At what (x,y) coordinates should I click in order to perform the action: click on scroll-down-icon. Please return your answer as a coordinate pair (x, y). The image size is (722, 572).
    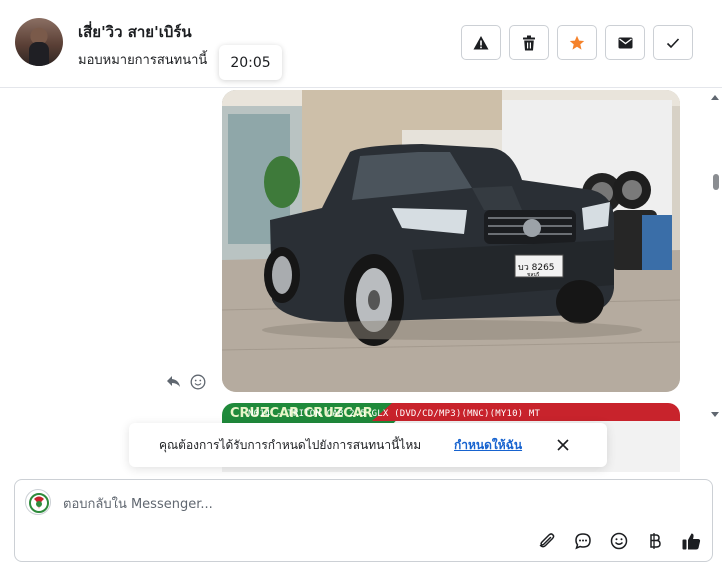
    Looking at the image, I should click on (715, 415).